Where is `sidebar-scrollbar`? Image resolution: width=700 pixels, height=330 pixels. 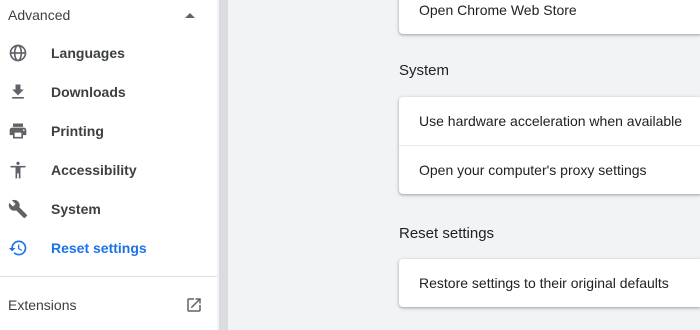 sidebar-scrollbar is located at coordinates (223, 165).